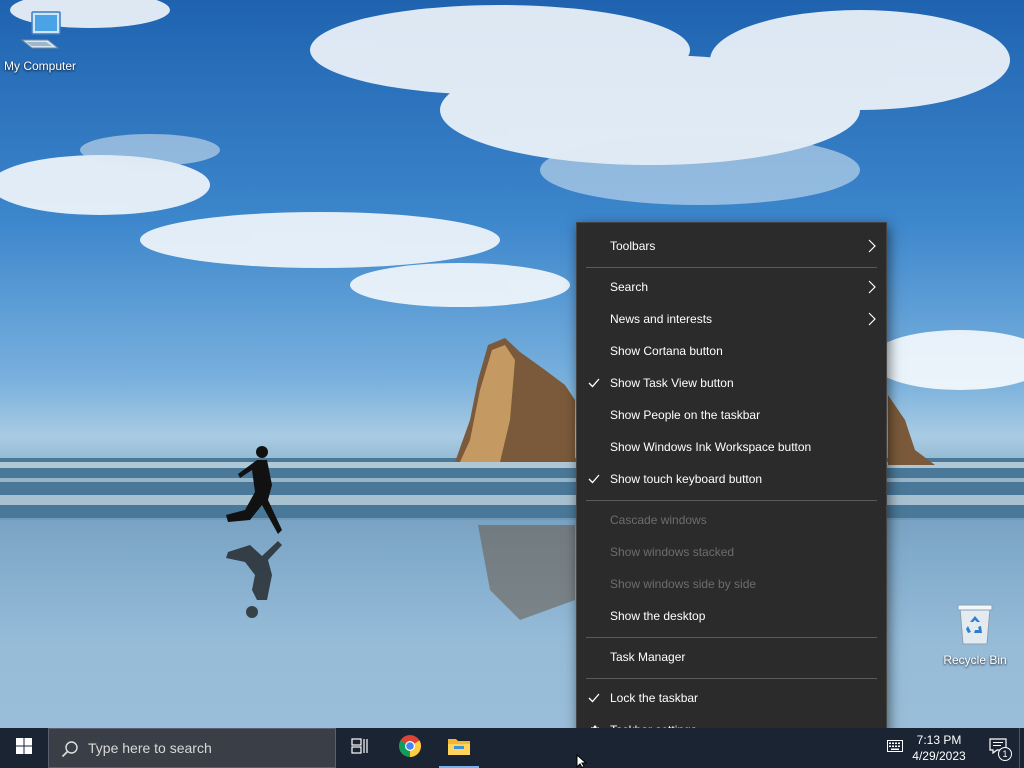 Image resolution: width=1024 pixels, height=768 pixels. I want to click on touch-keyboard-button, so click(895, 748).